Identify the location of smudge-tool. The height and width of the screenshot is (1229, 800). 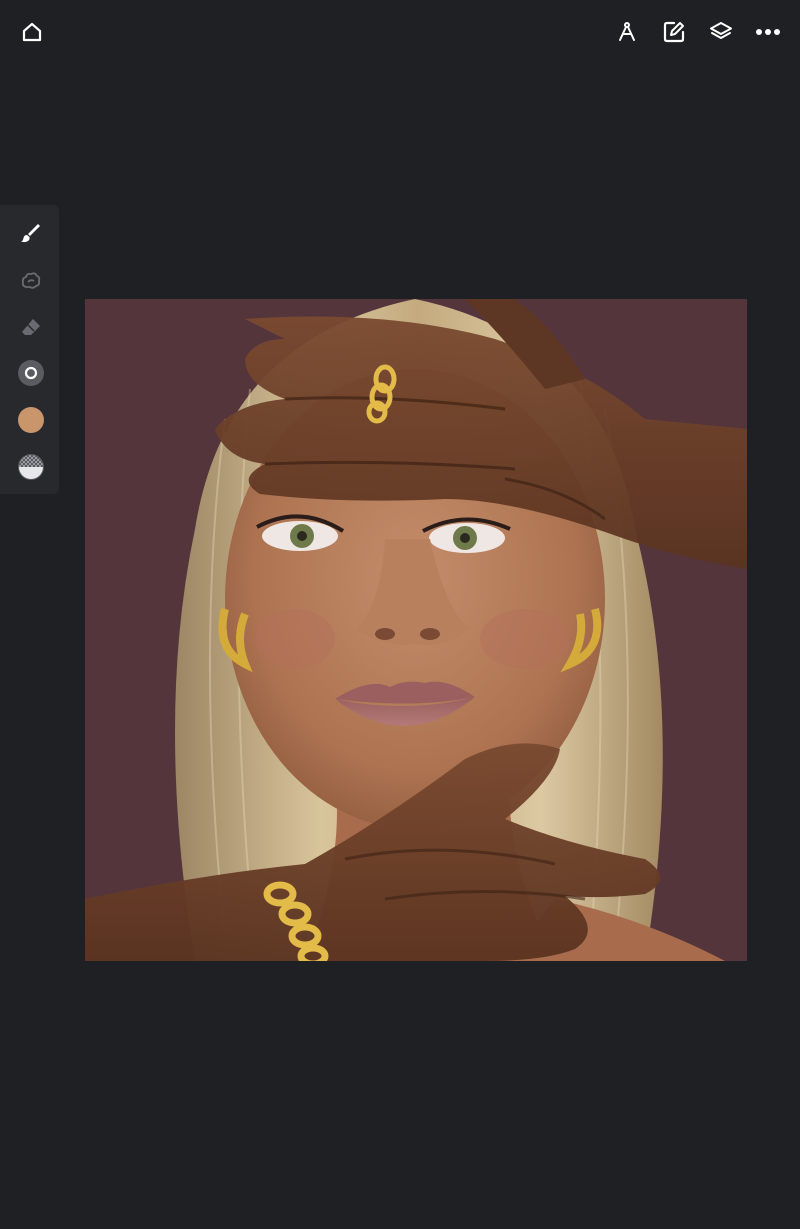
(31, 280).